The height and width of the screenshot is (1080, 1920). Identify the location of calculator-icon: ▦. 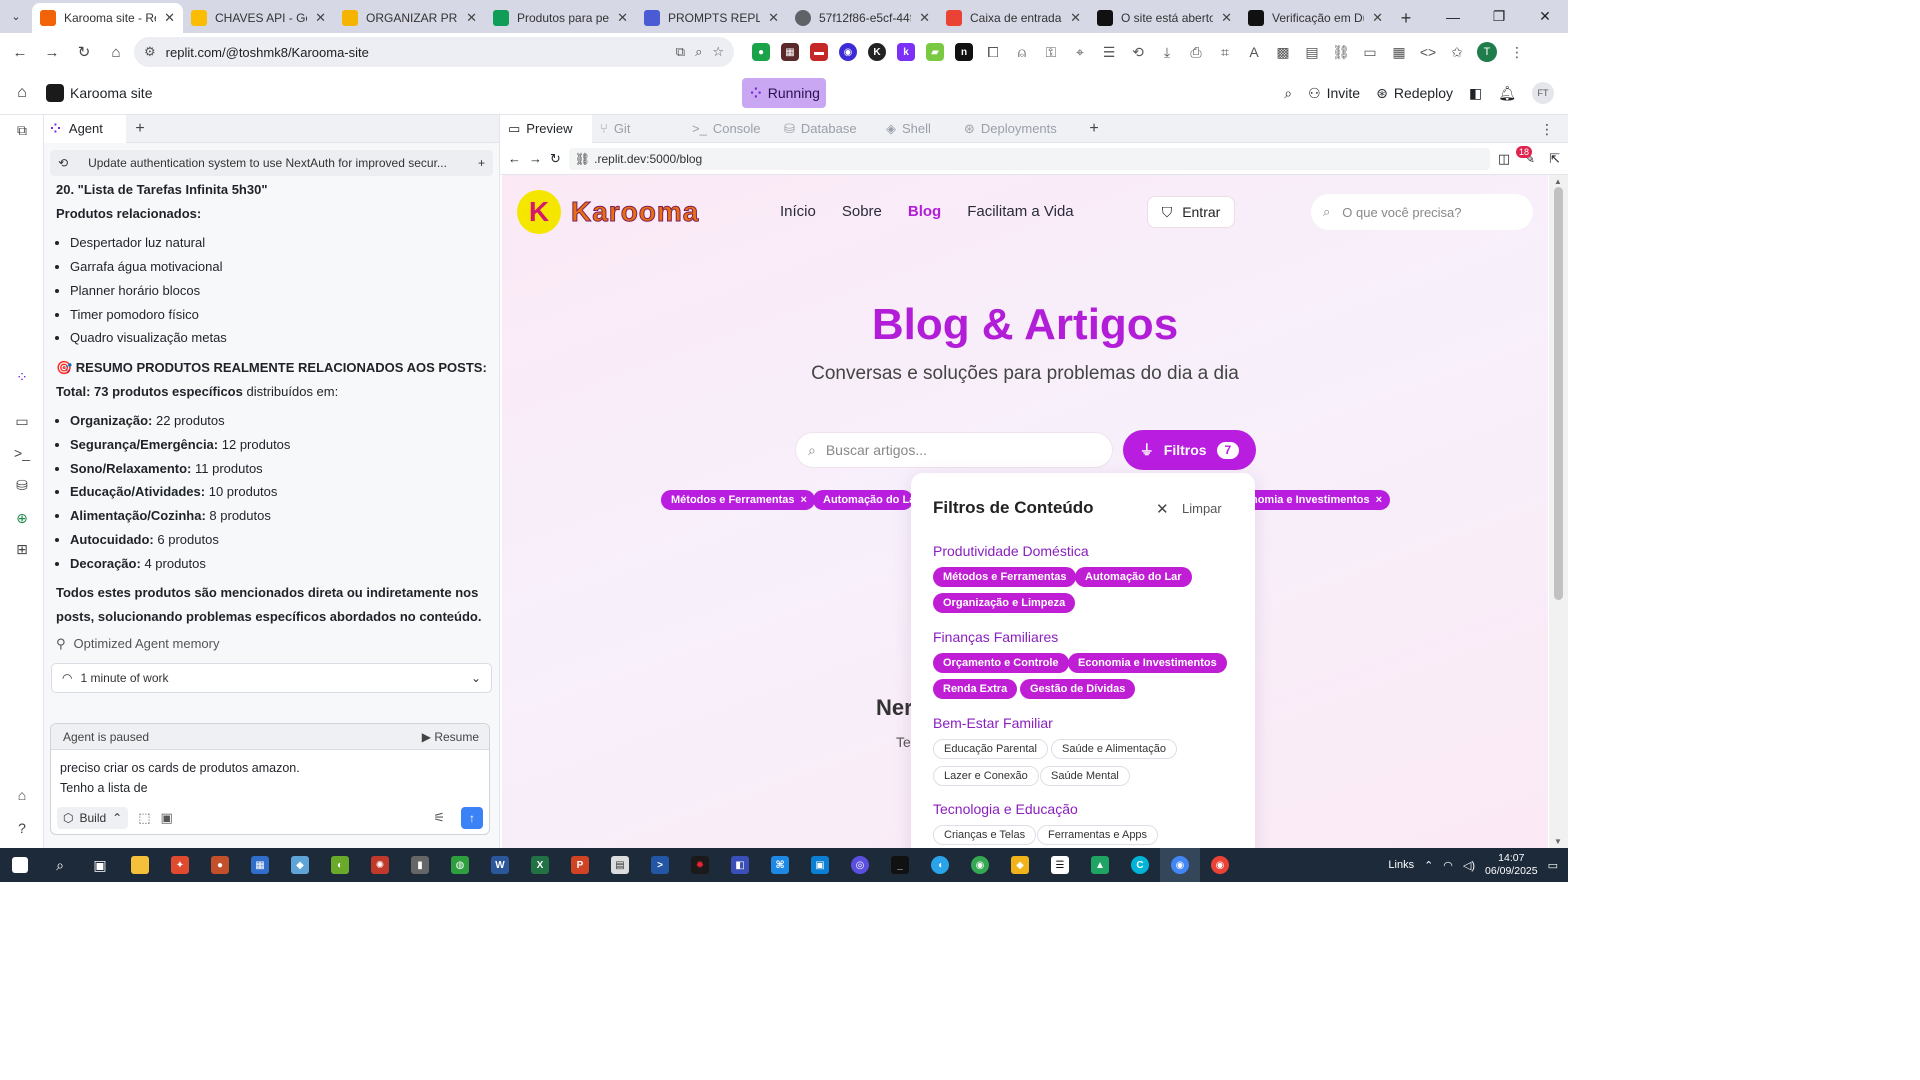
(260, 865).